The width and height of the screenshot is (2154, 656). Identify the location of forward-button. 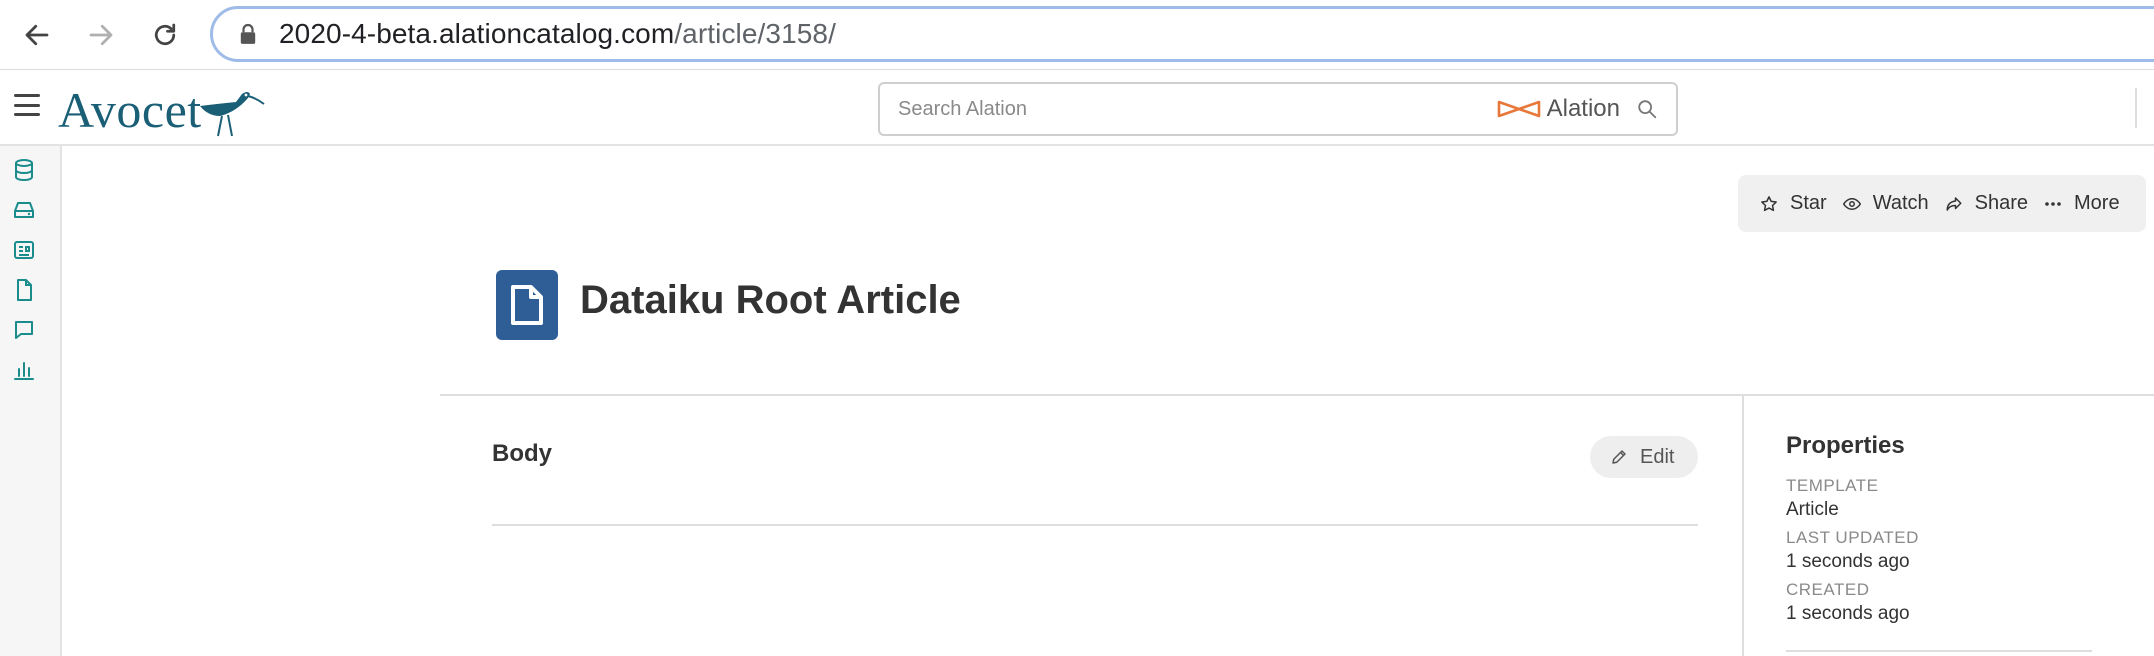
(101, 35).